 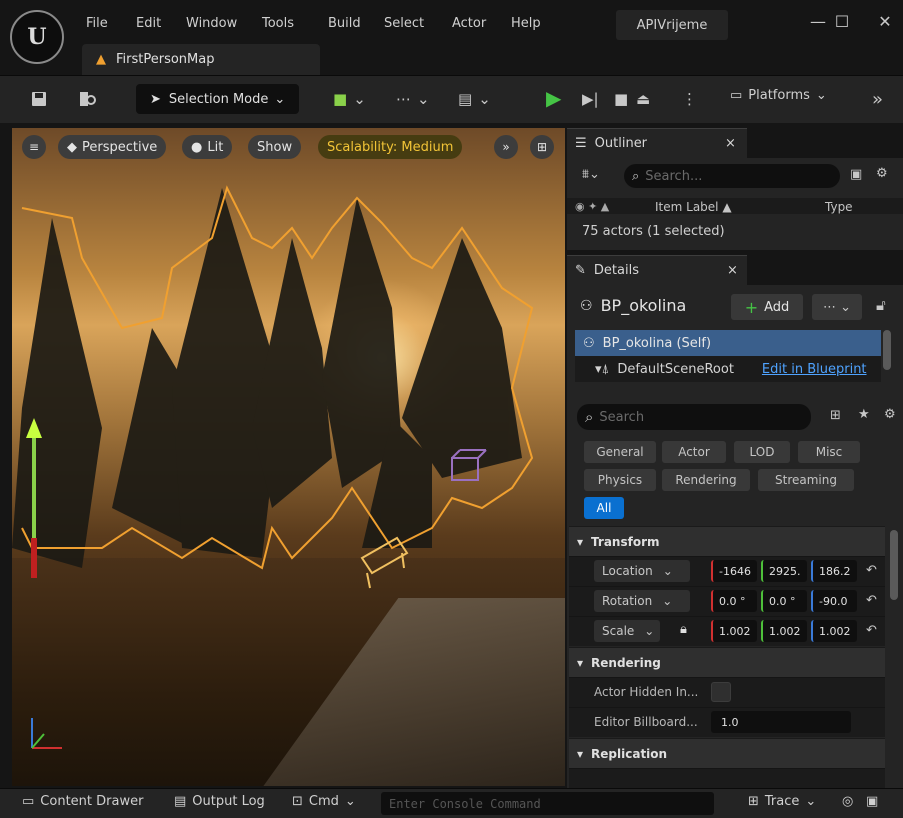 What do you see at coordinates (324, 801) in the screenshot?
I see `cmd-dropdown: ⊡ Cmd ⌄` at bounding box center [324, 801].